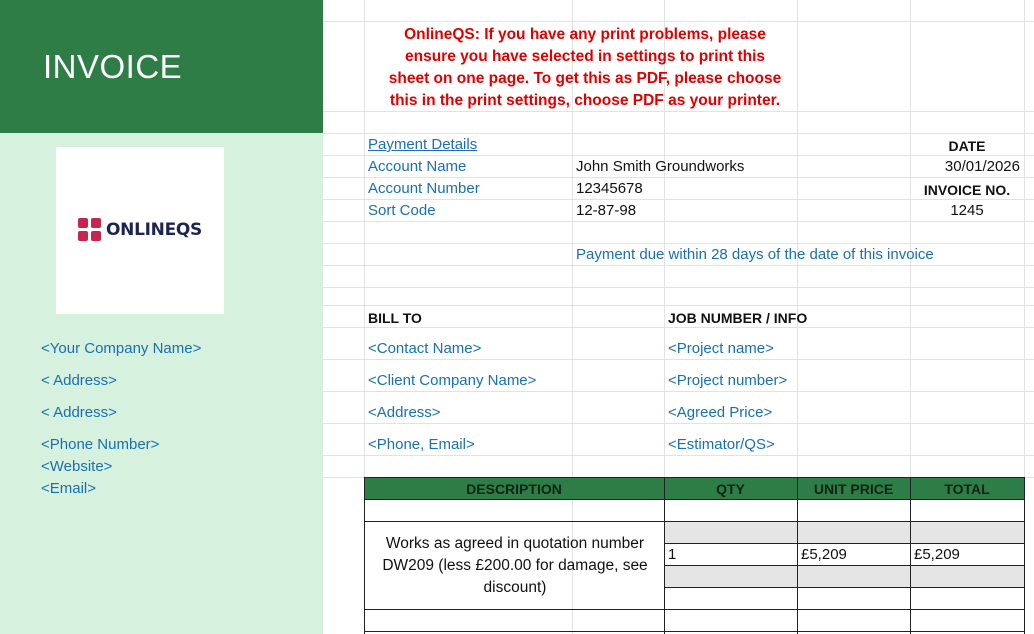  What do you see at coordinates (967, 211) in the screenshot?
I see `invoice-no-value: 1245` at bounding box center [967, 211].